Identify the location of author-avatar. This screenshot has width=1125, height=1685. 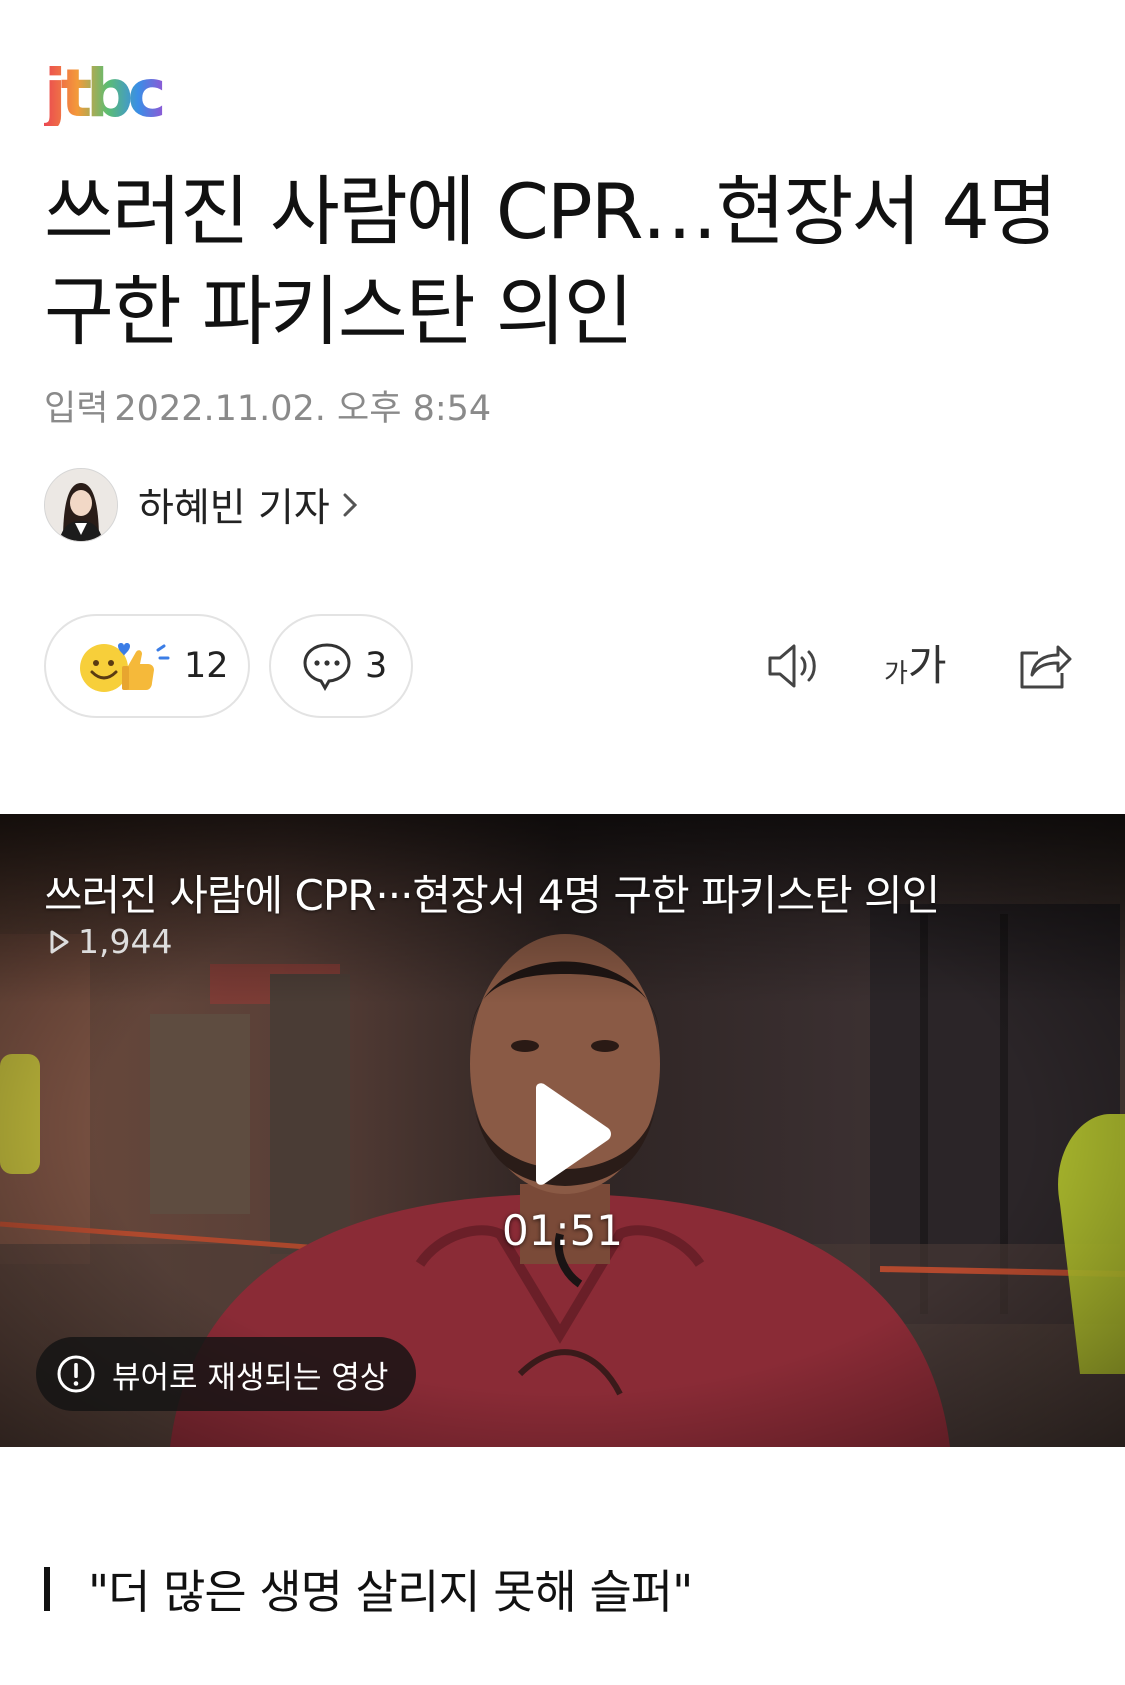
(81, 505).